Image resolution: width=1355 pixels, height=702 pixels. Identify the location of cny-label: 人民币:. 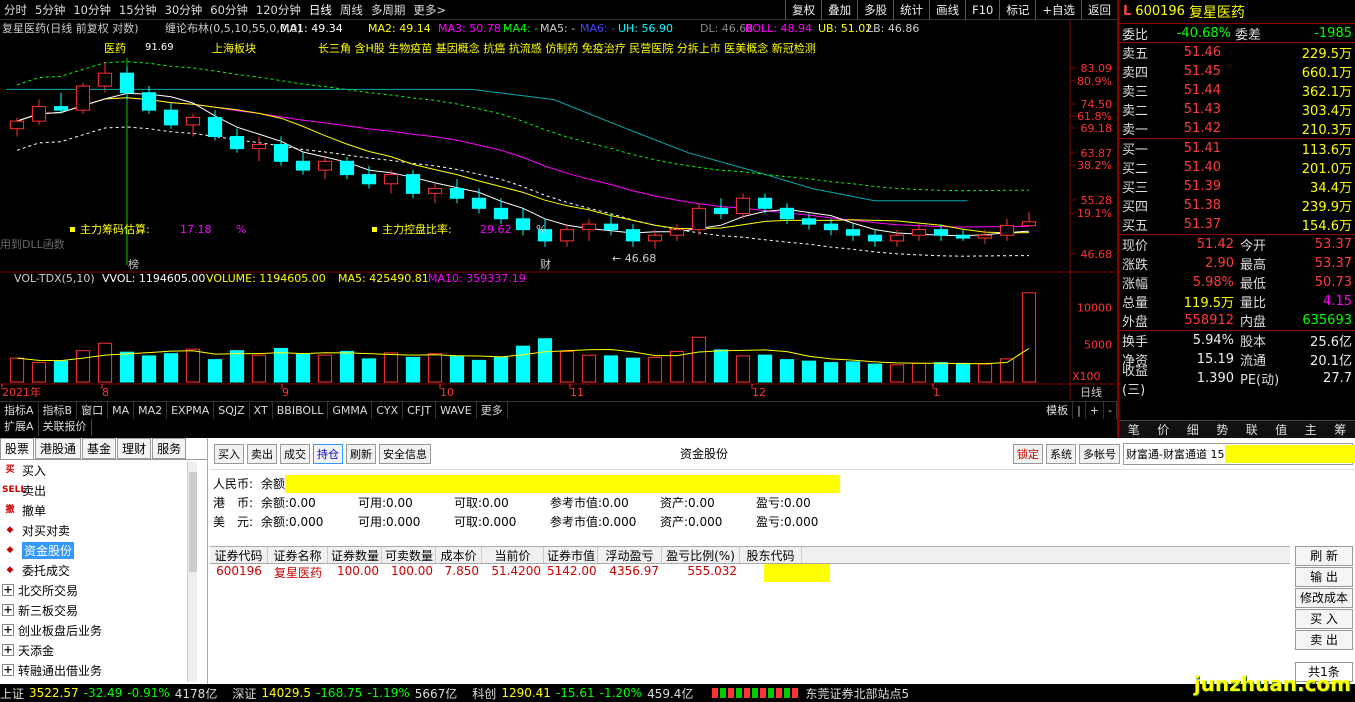
(233, 484).